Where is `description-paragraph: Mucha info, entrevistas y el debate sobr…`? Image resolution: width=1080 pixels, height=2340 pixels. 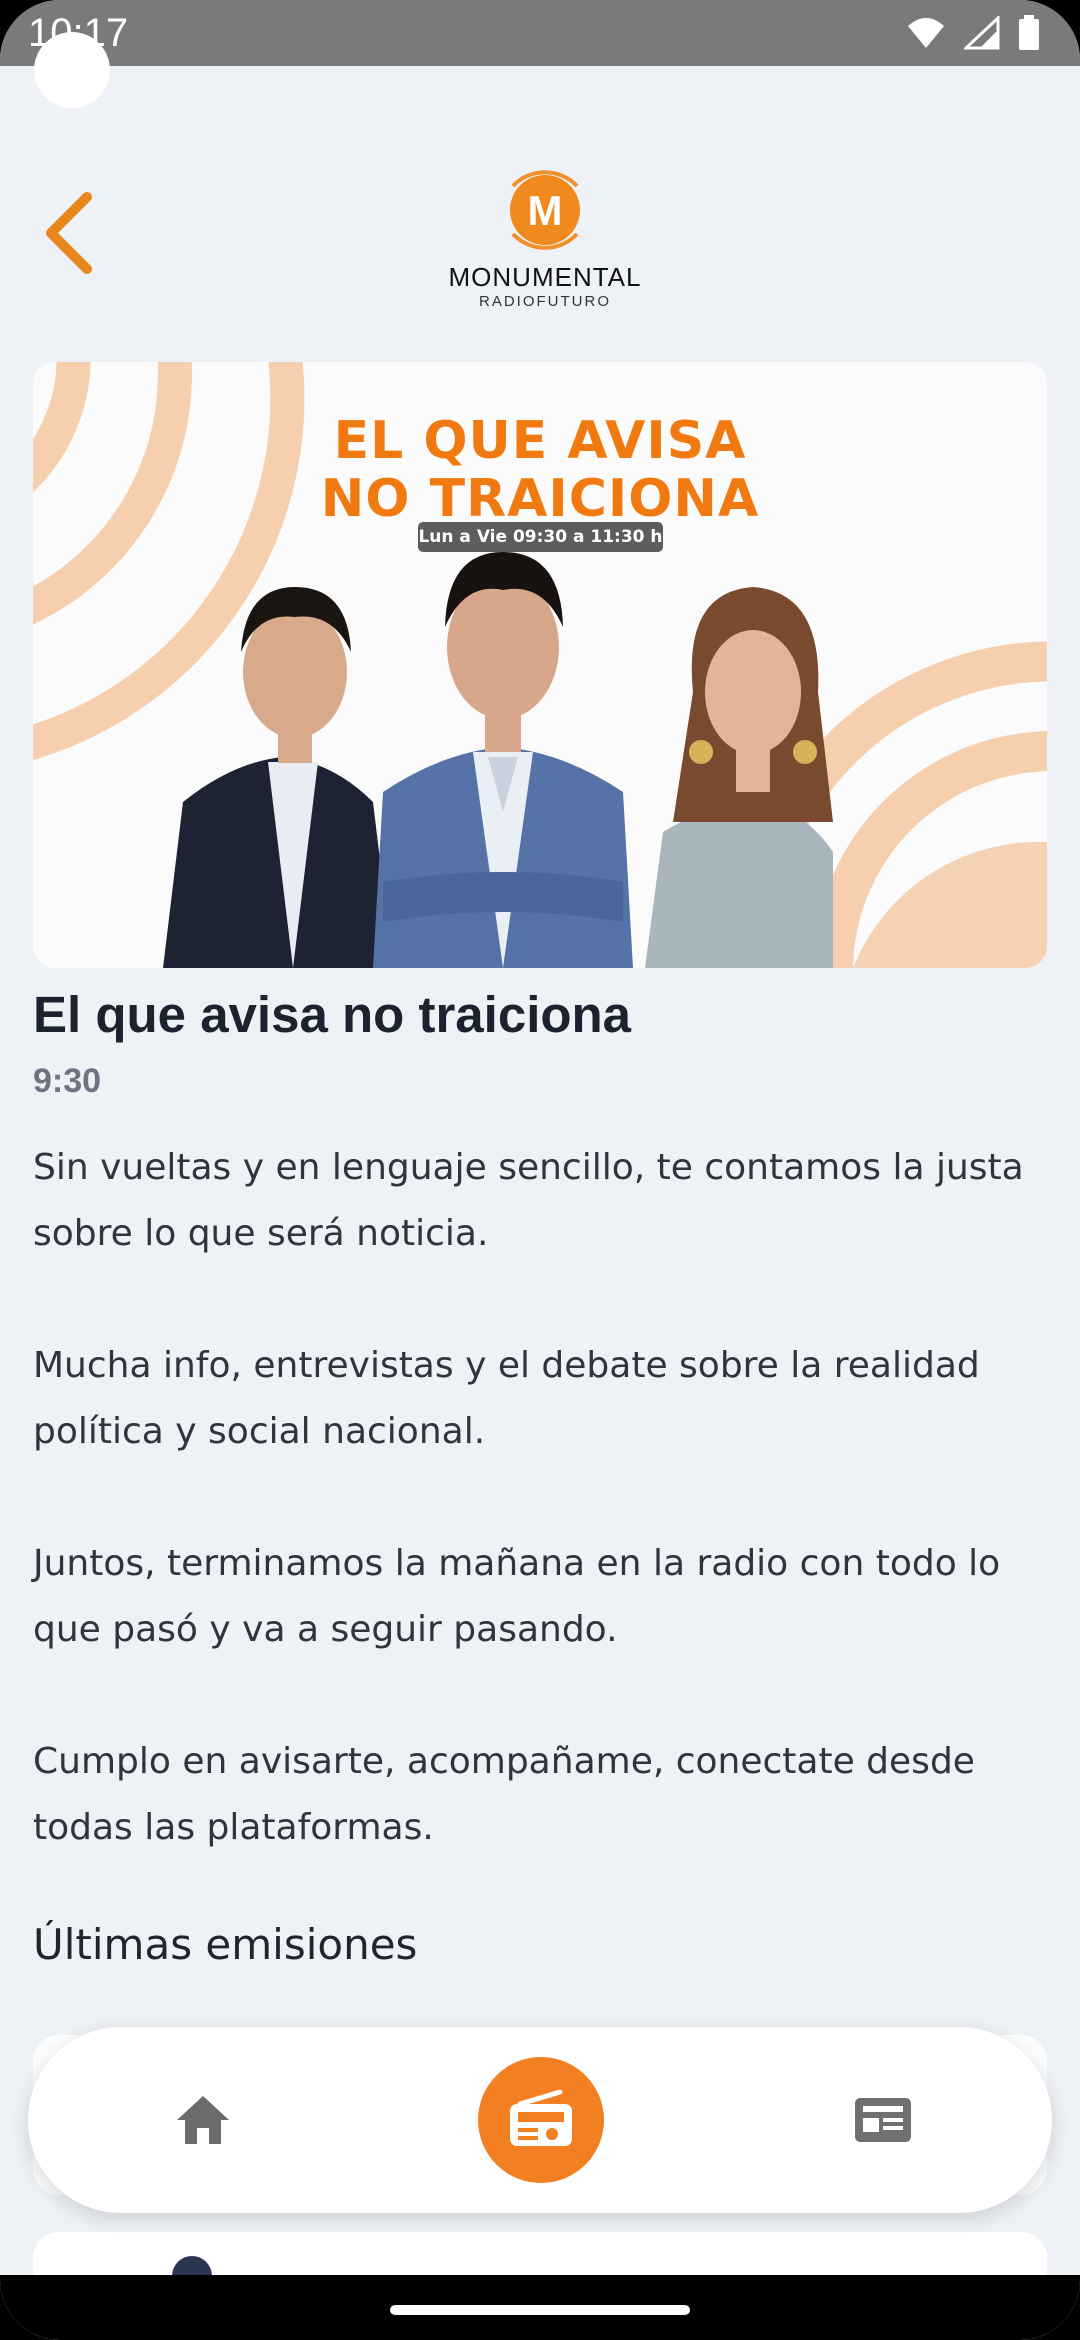 description-paragraph: Mucha info, entrevistas y el debate sobr… is located at coordinates (506, 1398).